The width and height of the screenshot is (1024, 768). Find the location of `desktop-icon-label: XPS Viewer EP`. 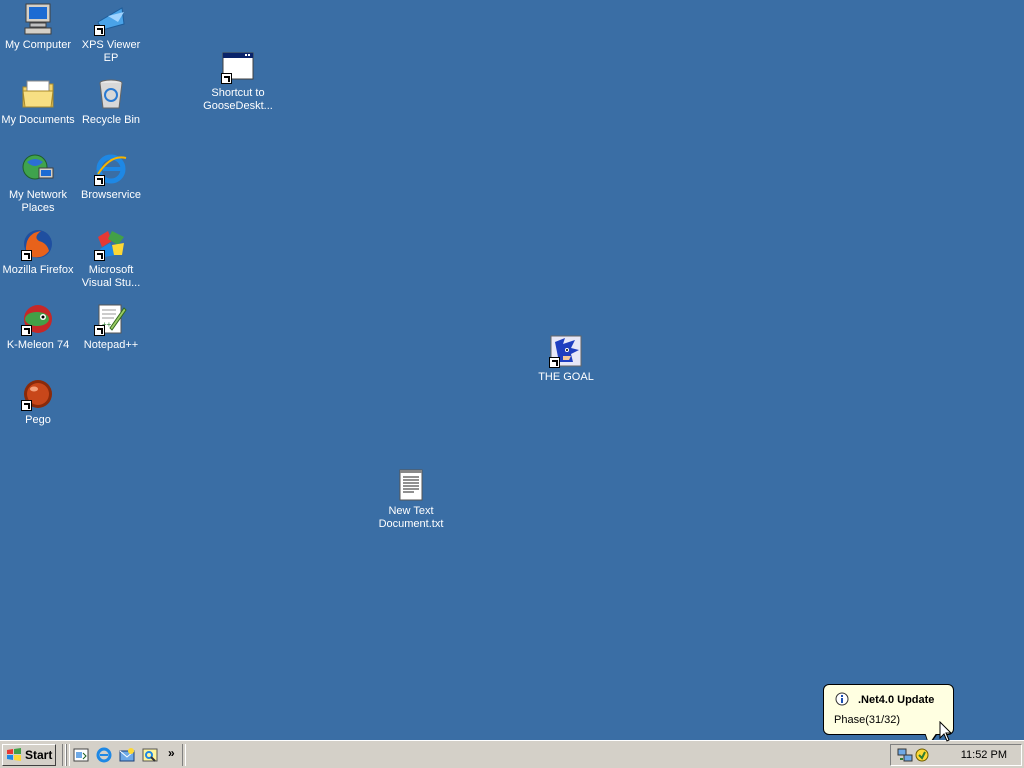

desktop-icon-label: XPS Viewer EP is located at coordinates (111, 51).